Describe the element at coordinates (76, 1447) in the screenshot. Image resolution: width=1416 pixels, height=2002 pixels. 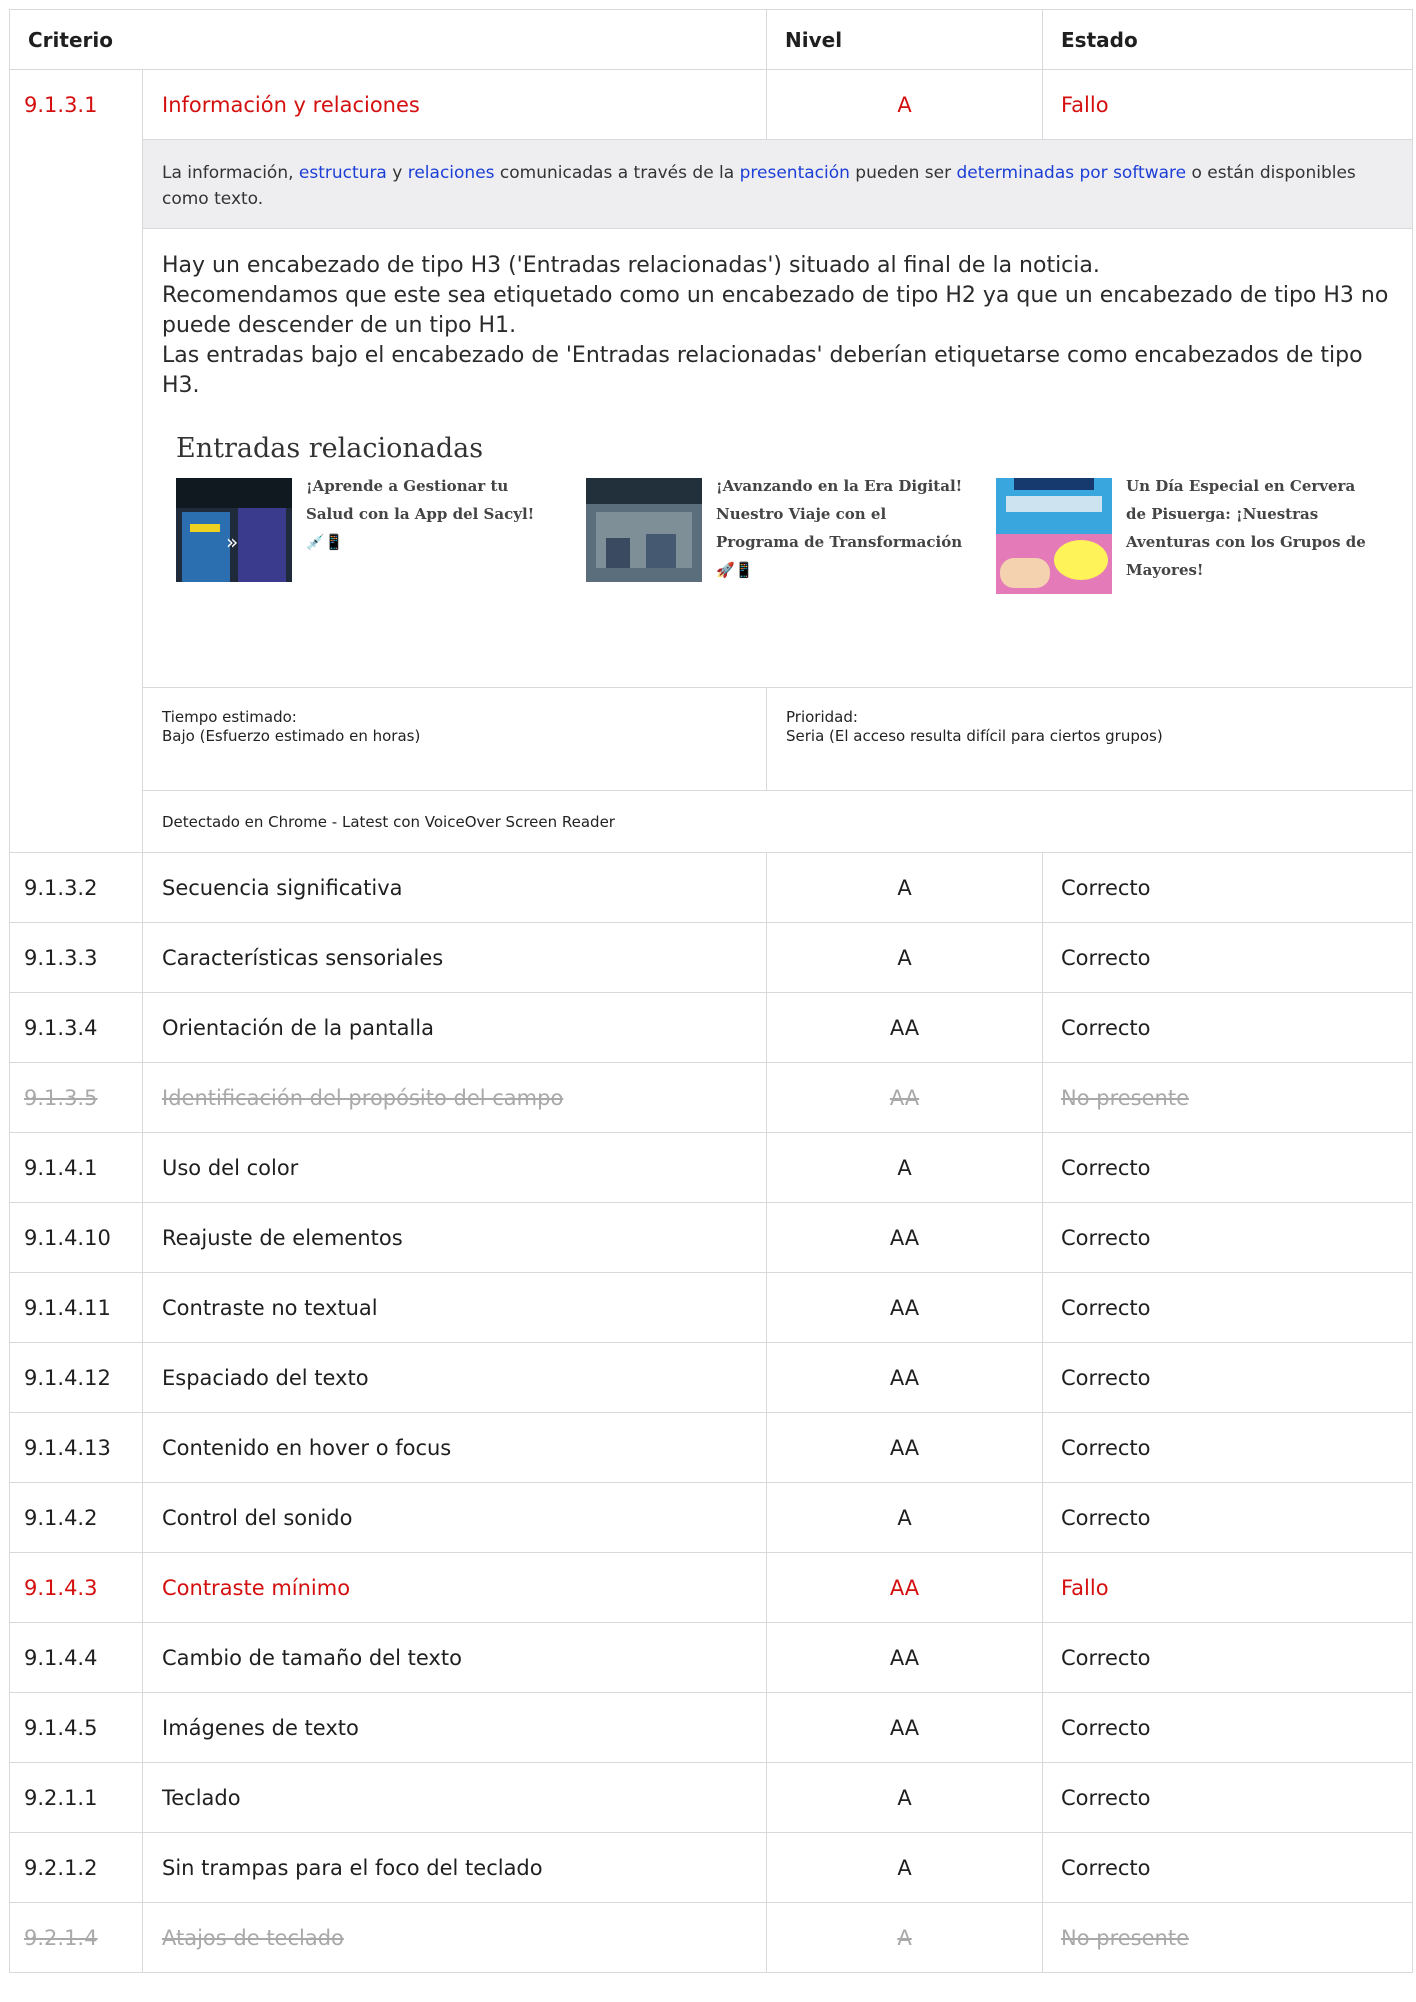
I see `criterion-id: 9.1.4.13` at that location.